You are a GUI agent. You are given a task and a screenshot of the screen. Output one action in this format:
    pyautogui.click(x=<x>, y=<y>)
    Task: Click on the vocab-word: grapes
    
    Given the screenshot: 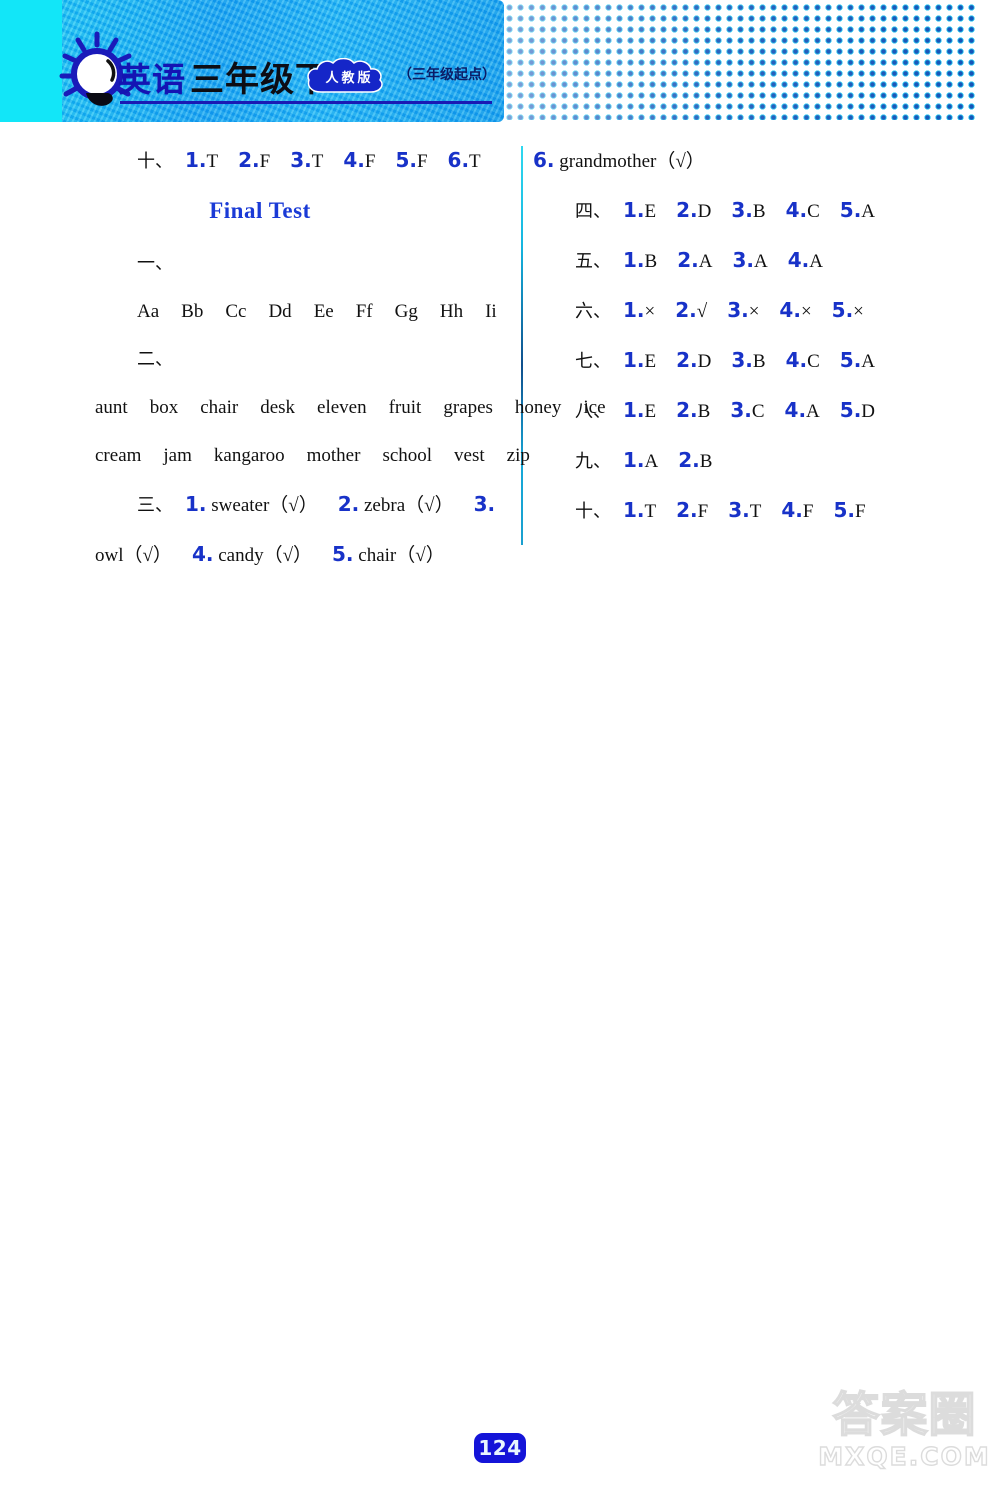 What is the action you would take?
    pyautogui.click(x=468, y=407)
    